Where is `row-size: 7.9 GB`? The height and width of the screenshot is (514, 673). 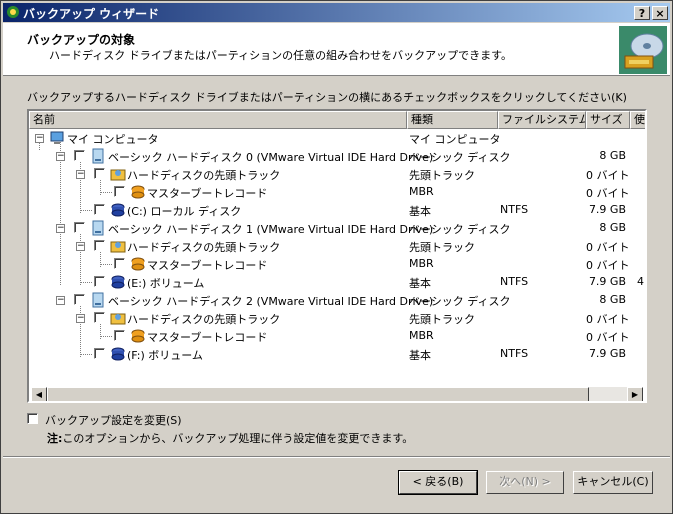
row-size: 7.9 GB is located at coordinates (607, 353).